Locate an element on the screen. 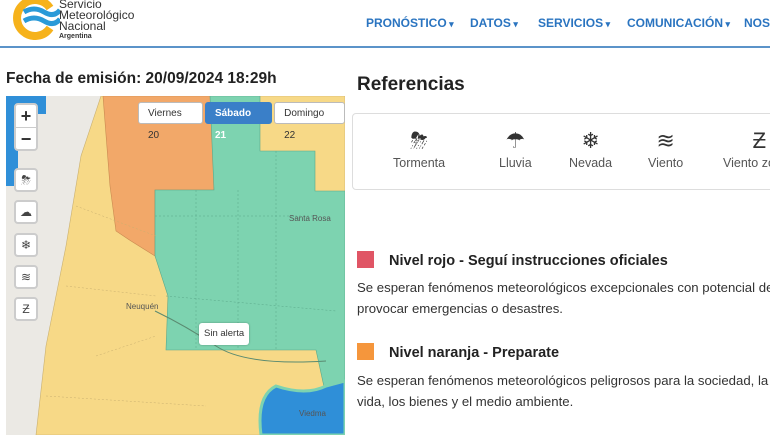 The image size is (770, 435). zoom-control: + − is located at coordinates (26, 127).